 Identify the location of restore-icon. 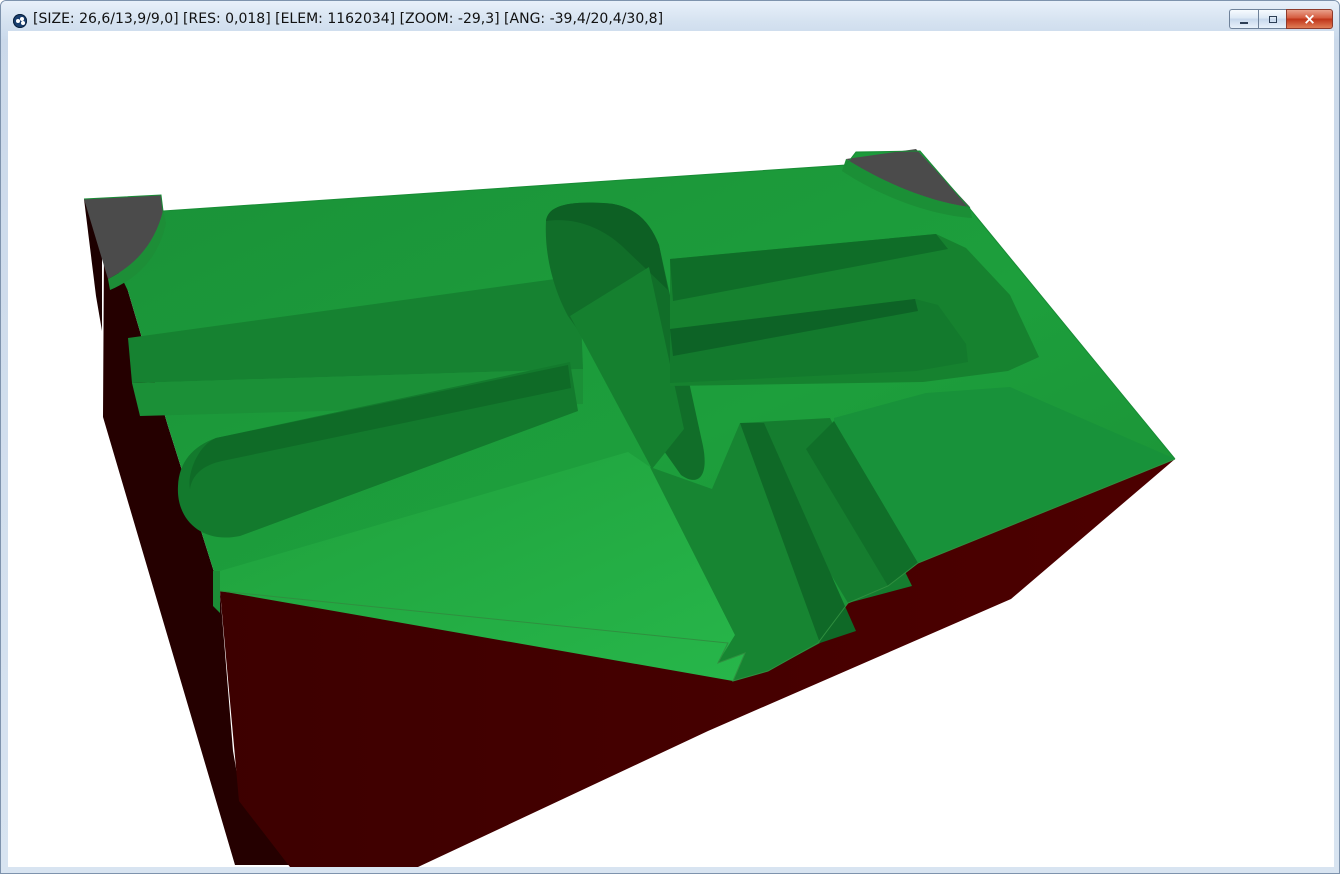
(1272, 19).